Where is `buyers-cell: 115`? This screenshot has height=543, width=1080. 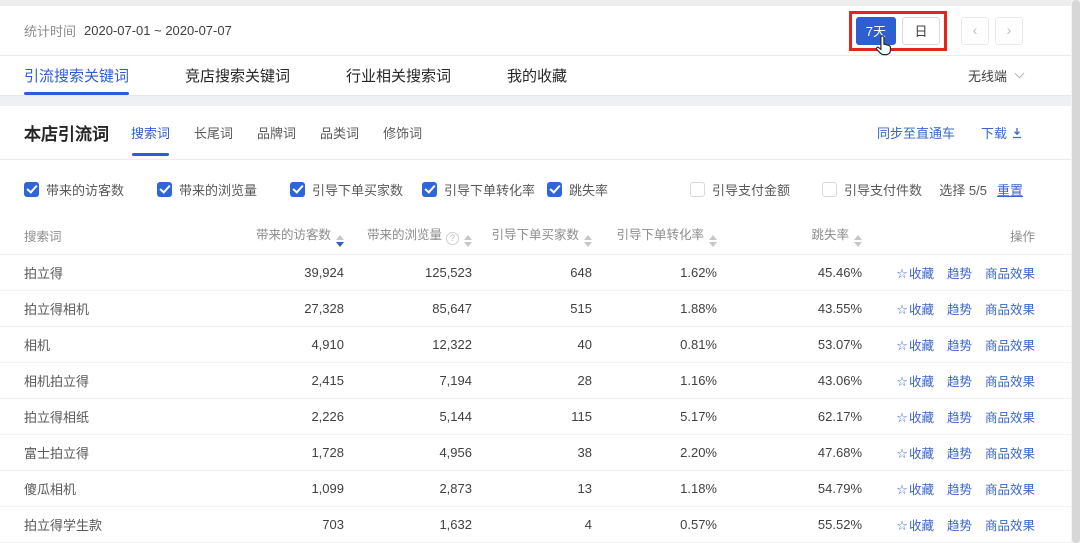 buyers-cell: 115 is located at coordinates (536, 415).